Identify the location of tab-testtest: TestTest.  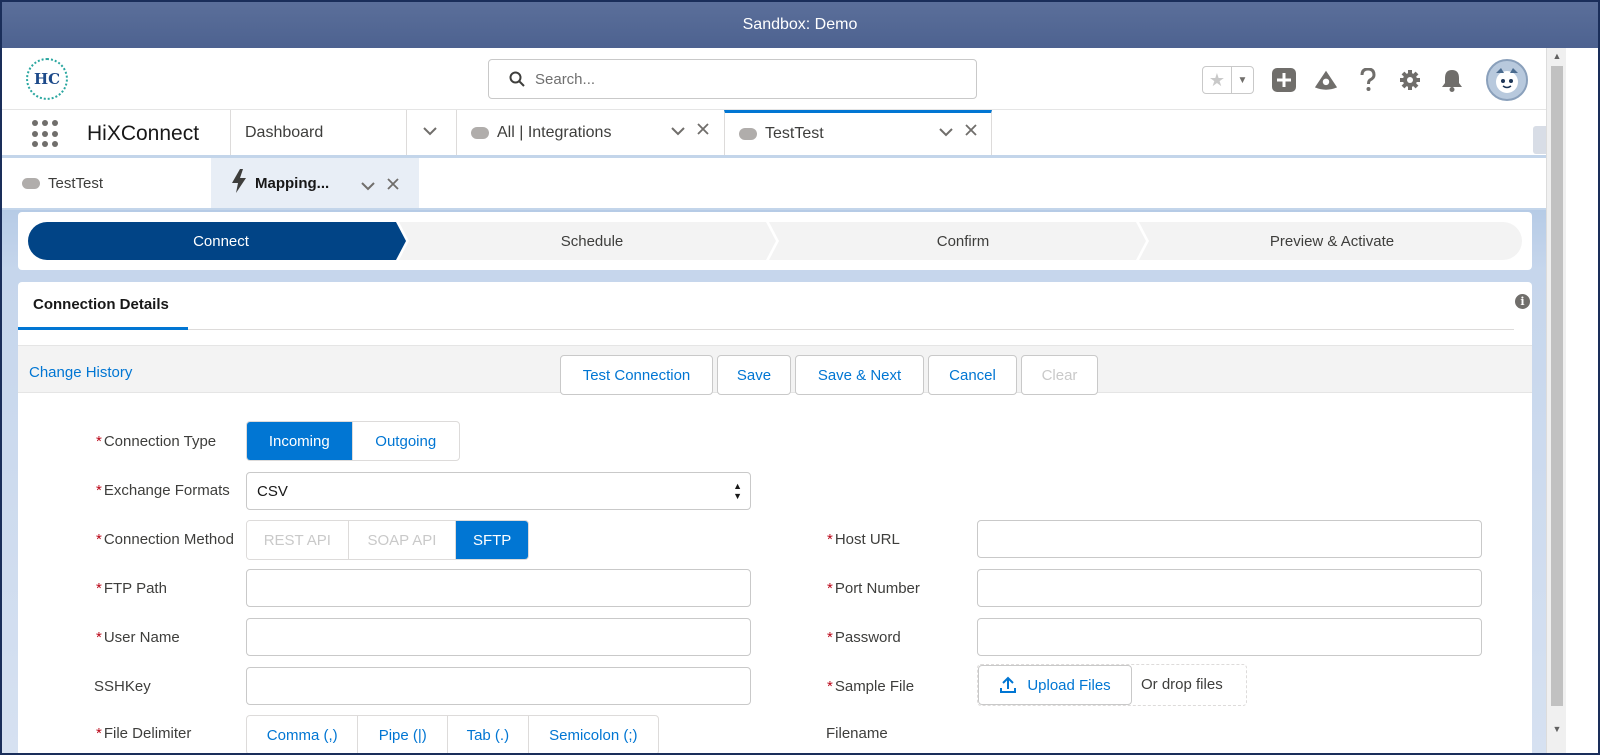
(858, 132).